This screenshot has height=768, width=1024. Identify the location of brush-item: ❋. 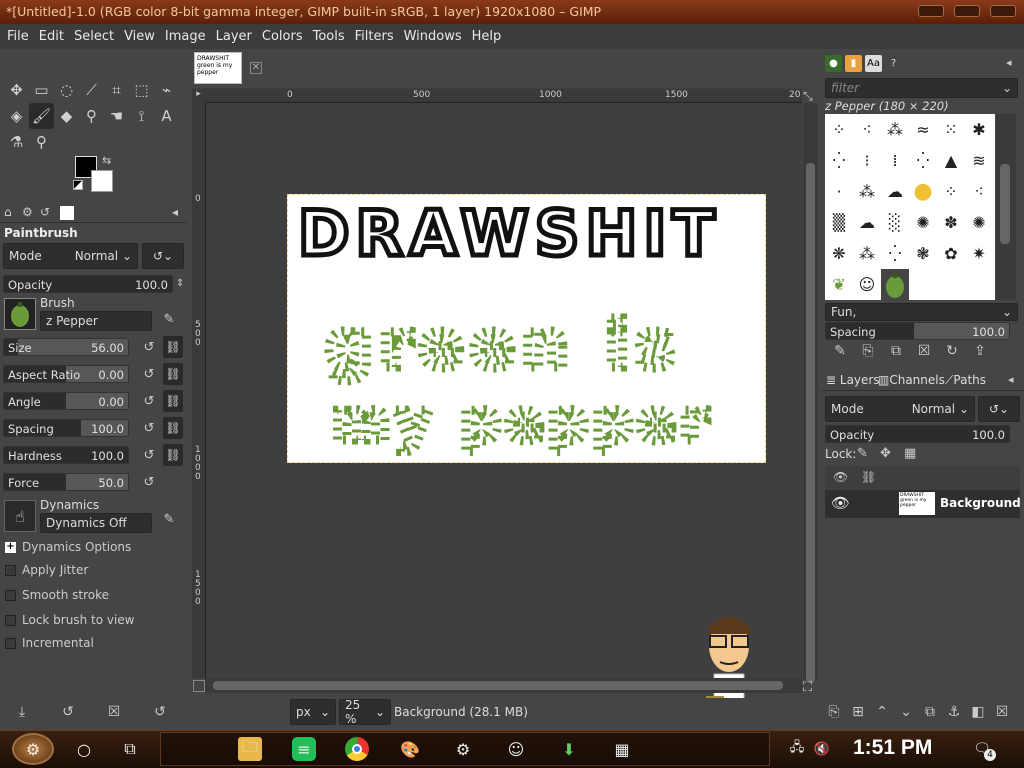
(839, 253).